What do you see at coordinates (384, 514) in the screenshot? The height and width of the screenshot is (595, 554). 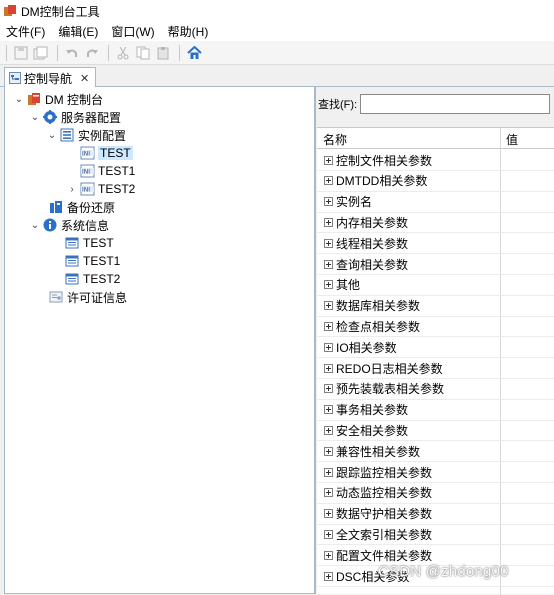 I see `parameter-group-name: 数据守护相关参数` at bounding box center [384, 514].